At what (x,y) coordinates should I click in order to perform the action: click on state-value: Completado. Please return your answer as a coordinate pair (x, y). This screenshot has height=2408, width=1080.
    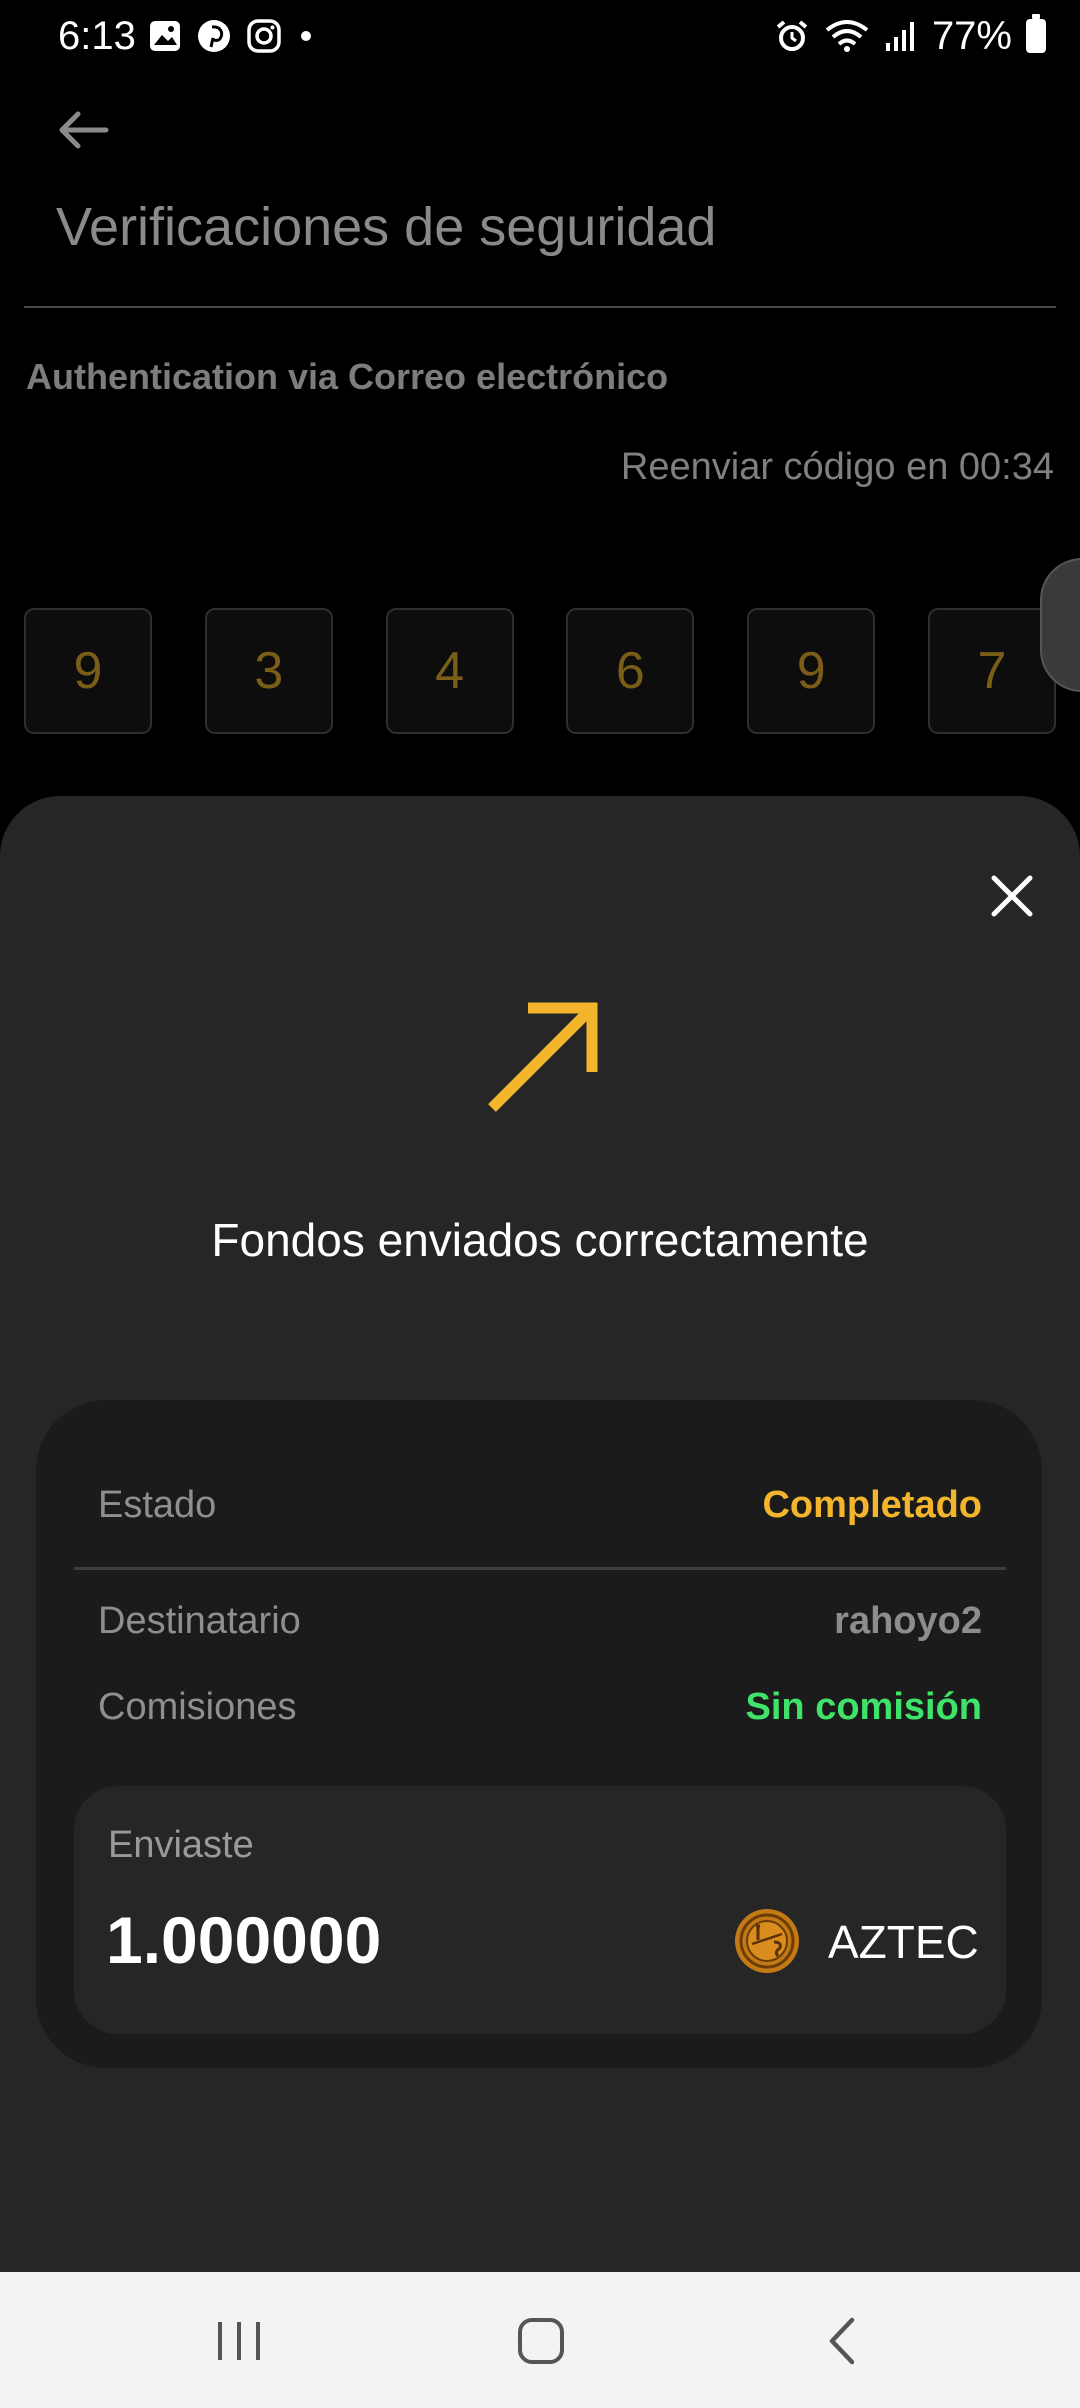
    Looking at the image, I should click on (872, 1505).